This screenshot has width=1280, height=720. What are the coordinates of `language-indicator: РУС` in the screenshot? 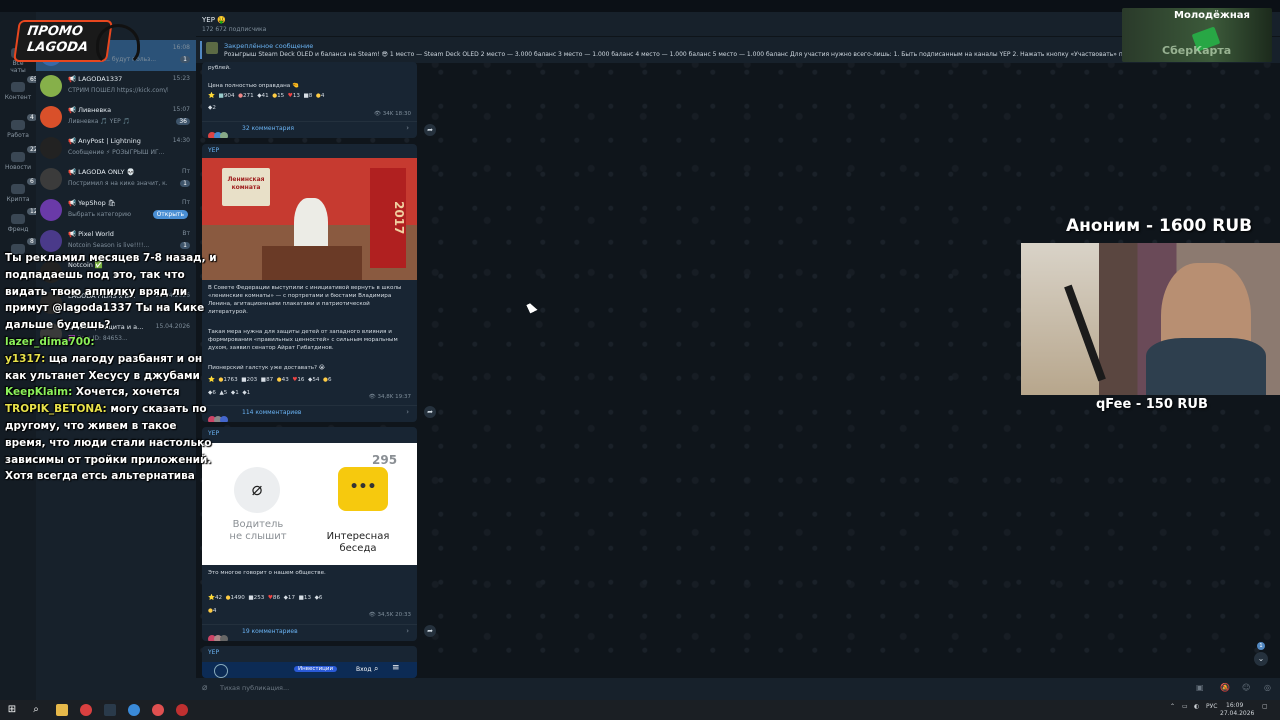 It's located at (1211, 706).